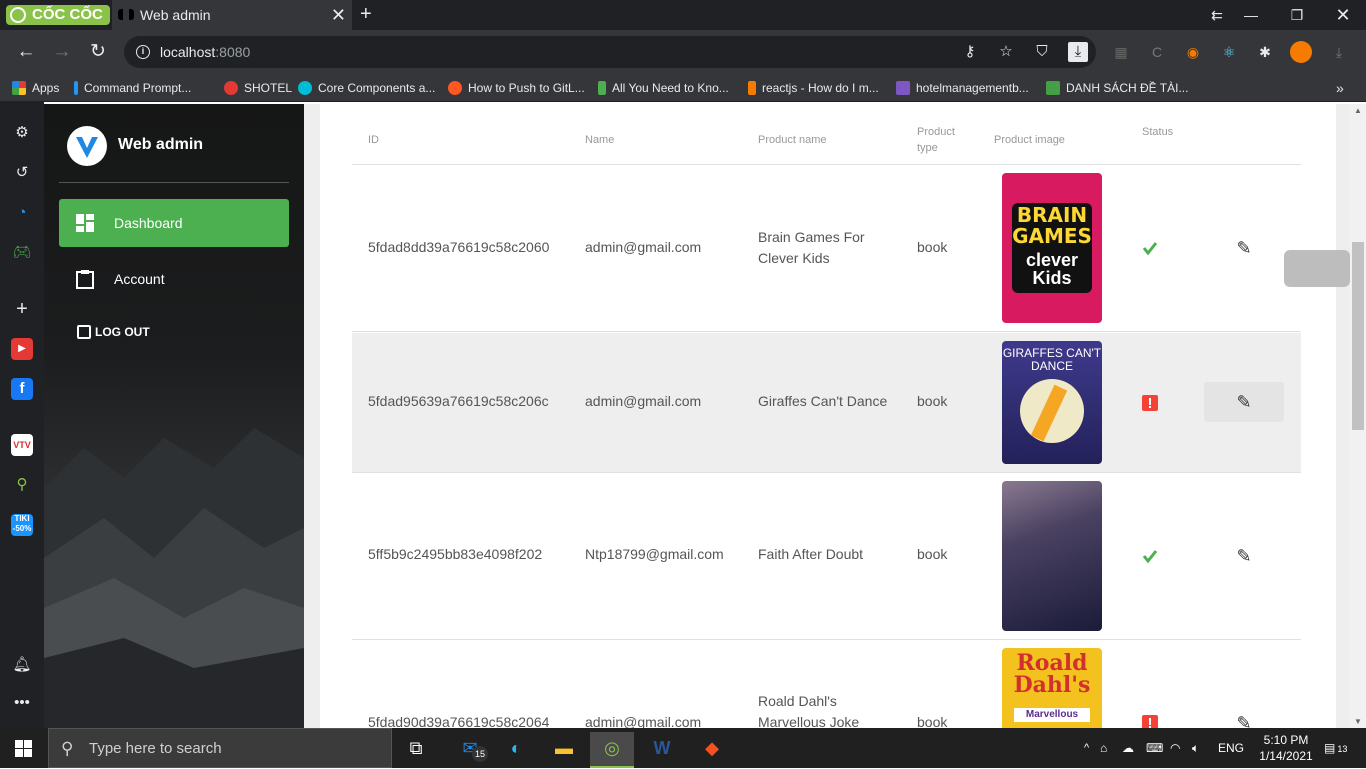  What do you see at coordinates (160, 145) in the screenshot?
I see `brand-name: Web admin` at bounding box center [160, 145].